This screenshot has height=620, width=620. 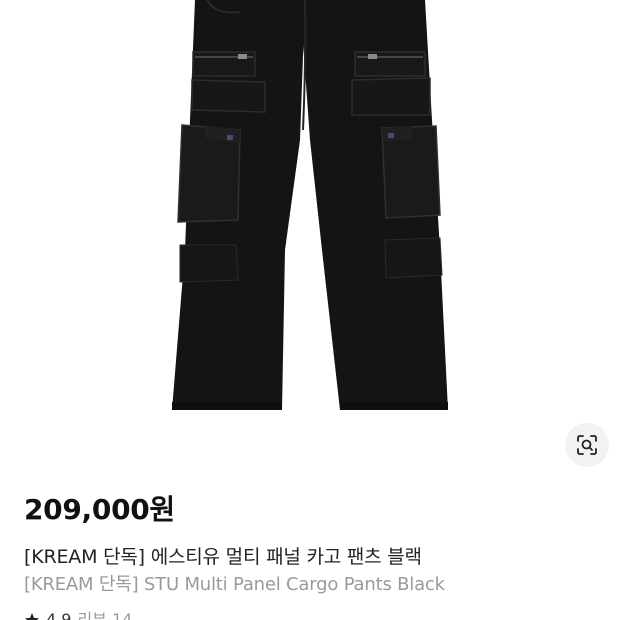 What do you see at coordinates (32, 616) in the screenshot?
I see `star-icon` at bounding box center [32, 616].